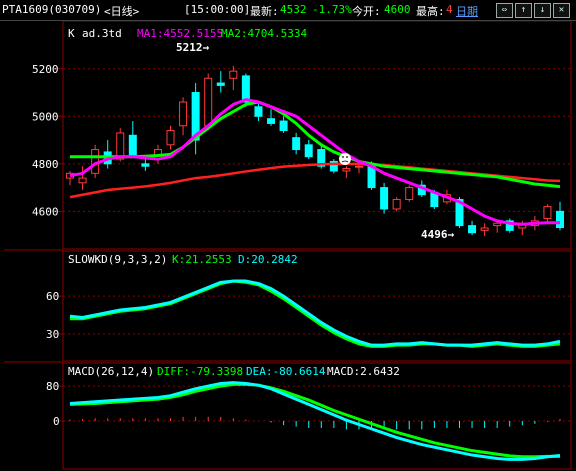 Image resolution: width=576 pixels, height=471 pixels. What do you see at coordinates (52, 386) in the screenshot?
I see `macd-tick-label: 80` at bounding box center [52, 386].